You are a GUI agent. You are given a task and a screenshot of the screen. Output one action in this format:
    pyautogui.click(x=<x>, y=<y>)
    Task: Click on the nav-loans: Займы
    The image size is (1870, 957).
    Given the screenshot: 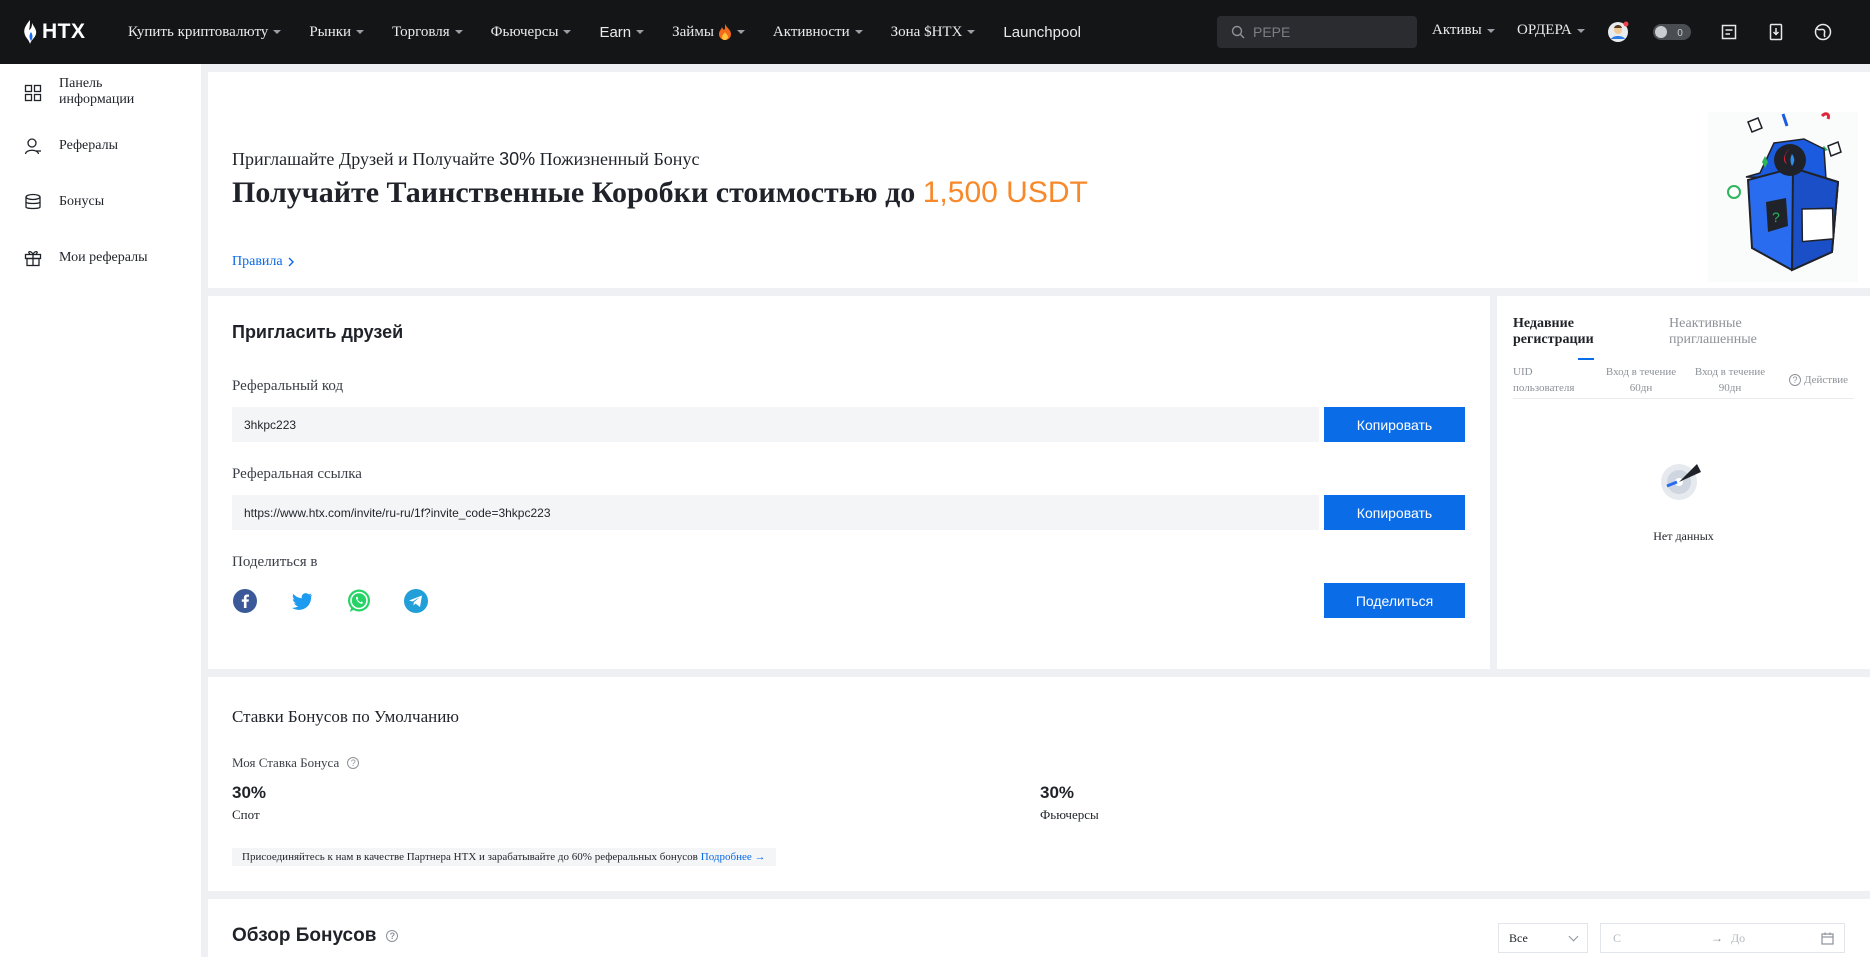 What is the action you would take?
    pyautogui.click(x=708, y=32)
    